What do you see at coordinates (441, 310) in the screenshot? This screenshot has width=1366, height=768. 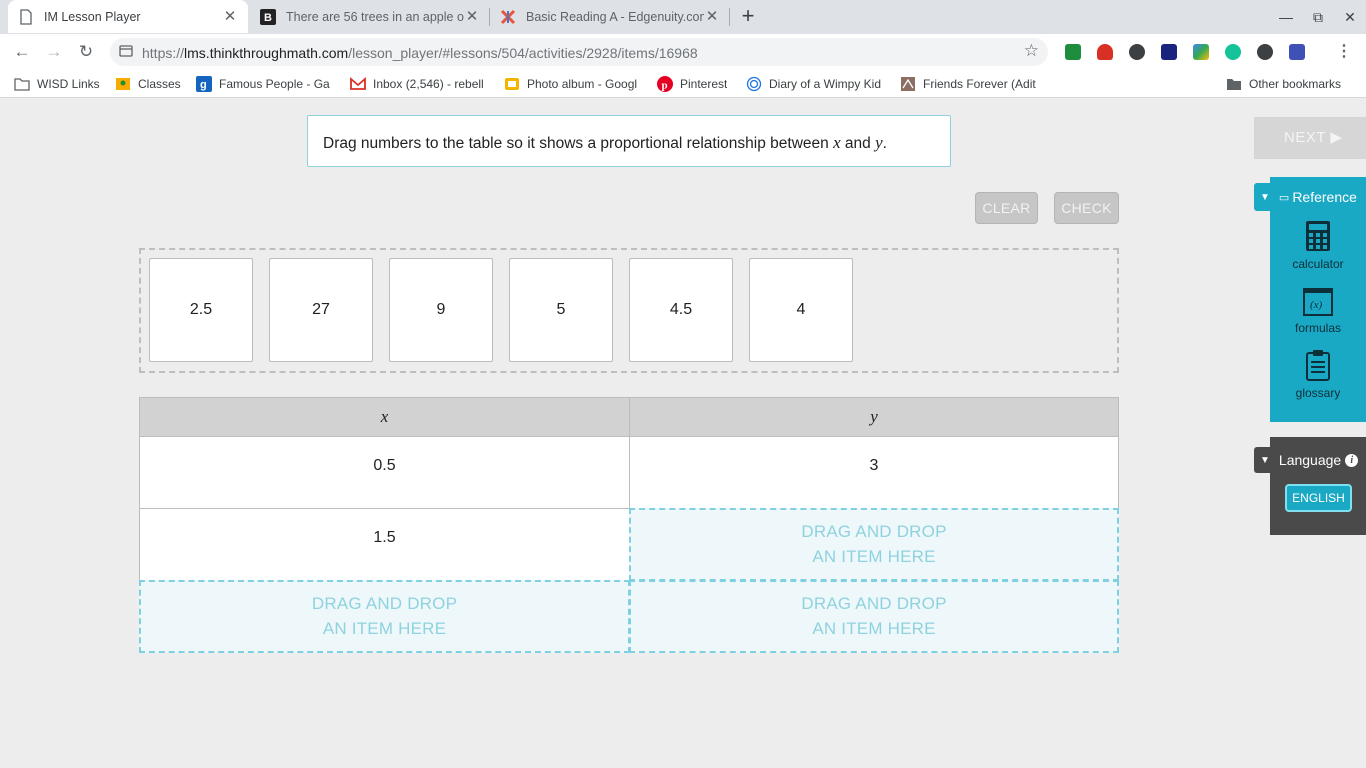 I see `number-tile: 9` at bounding box center [441, 310].